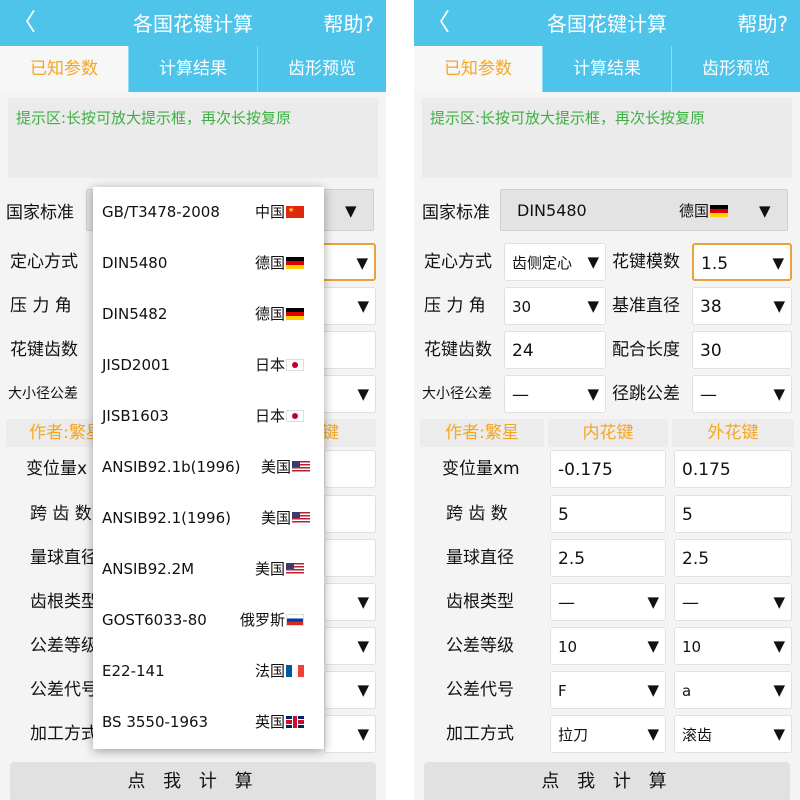 This screenshot has width=800, height=800. I want to click on span-label: 跨 齿 数, so click(477, 514).